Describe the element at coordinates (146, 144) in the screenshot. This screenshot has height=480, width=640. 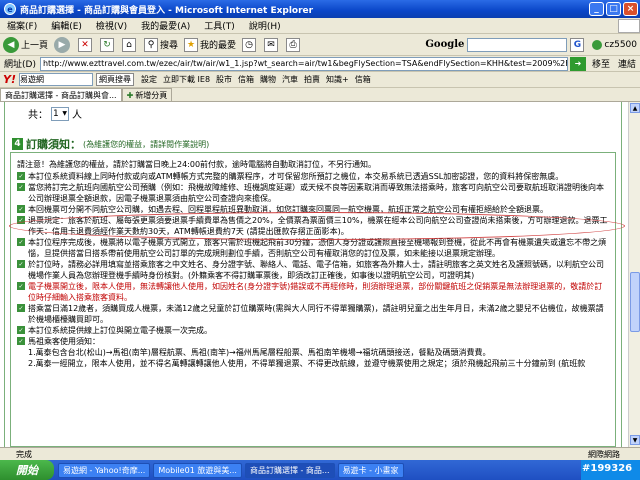
I see `notice-subtitle: (為維護您的權益，請詳閱作業說明)` at that location.